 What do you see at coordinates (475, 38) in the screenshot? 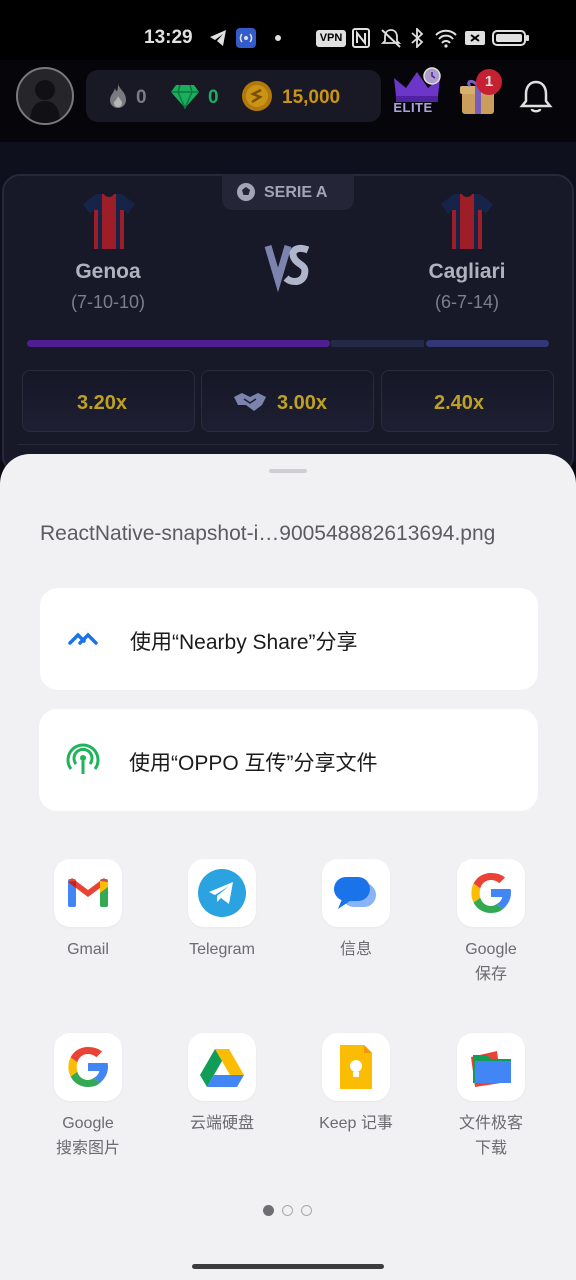
I see `sim-icon` at bounding box center [475, 38].